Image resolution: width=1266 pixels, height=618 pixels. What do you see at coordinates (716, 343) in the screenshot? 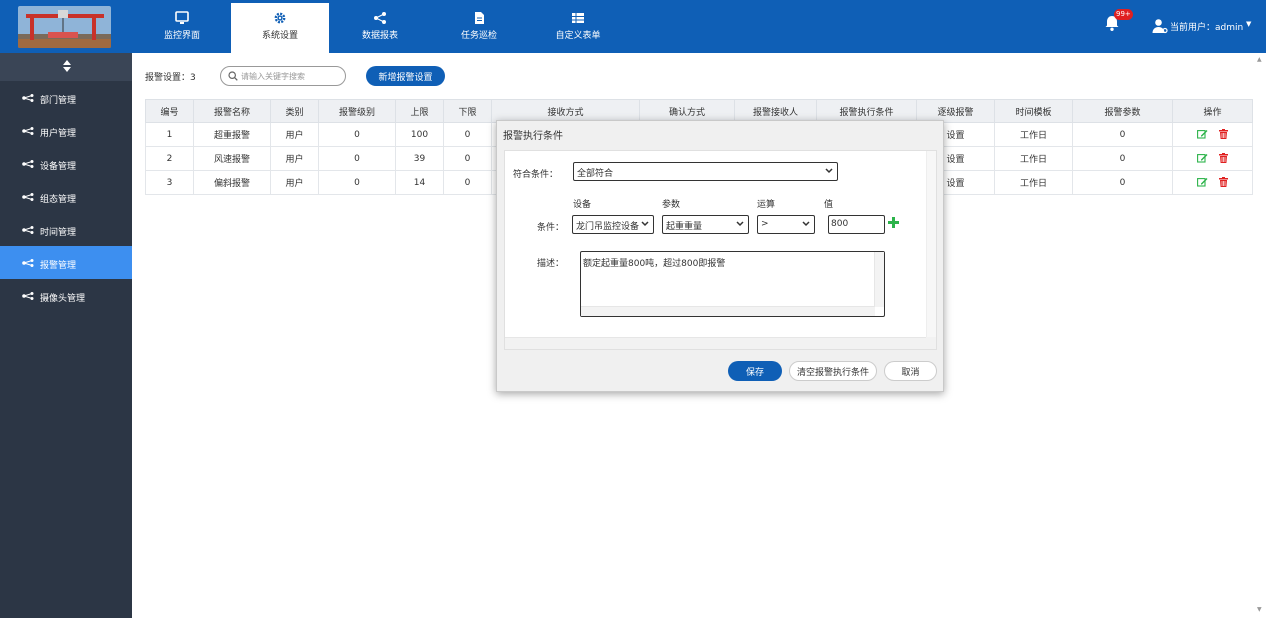
I see `dialog-horizontal-scrollbar` at bounding box center [716, 343].